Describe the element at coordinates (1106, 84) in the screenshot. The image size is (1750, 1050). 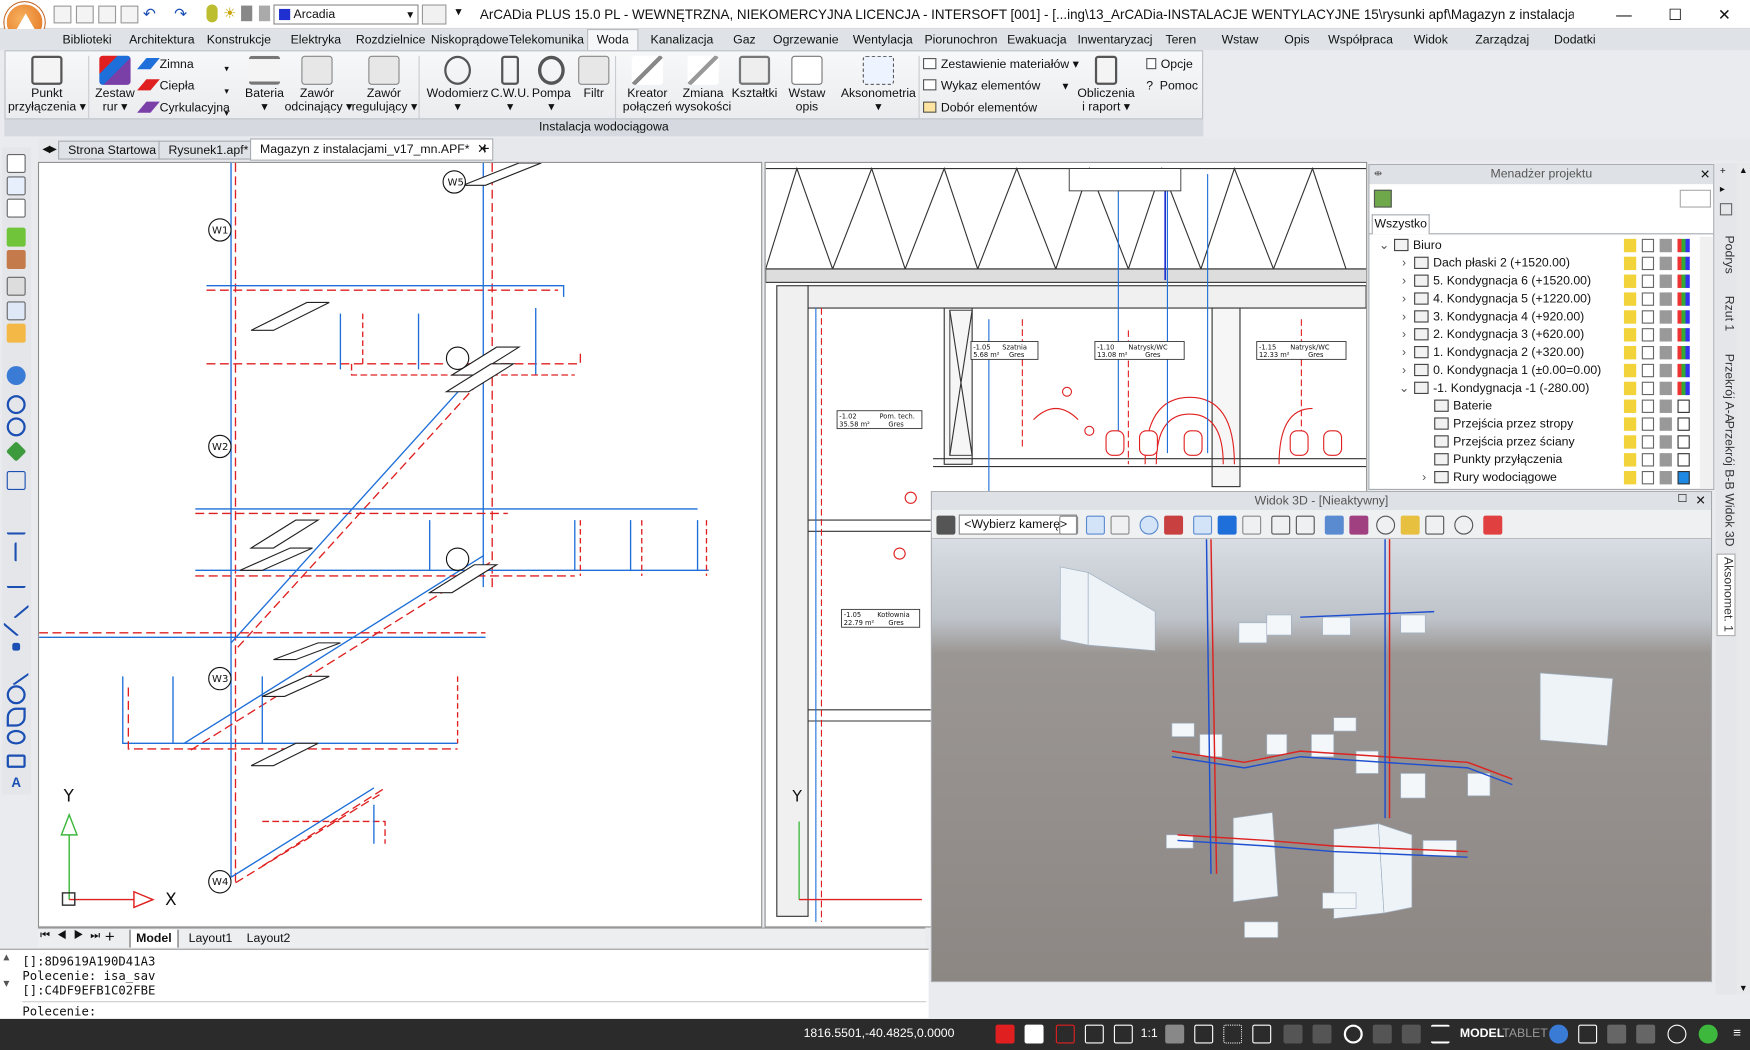
I see `obliczenia-raport-button: Obliczenia i raport ▾` at that location.